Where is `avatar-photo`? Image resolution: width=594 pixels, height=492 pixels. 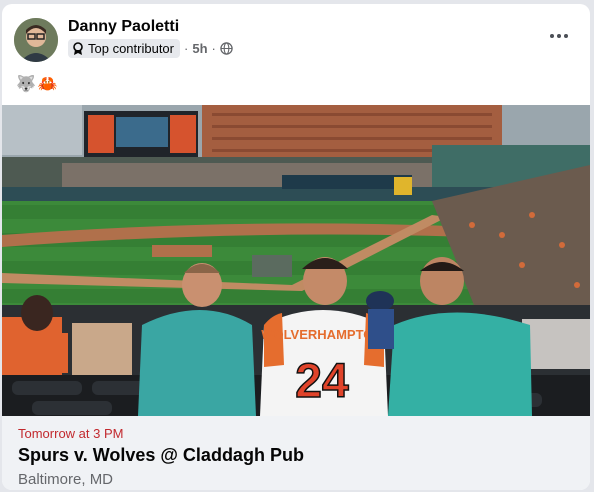 avatar-photo is located at coordinates (36, 40).